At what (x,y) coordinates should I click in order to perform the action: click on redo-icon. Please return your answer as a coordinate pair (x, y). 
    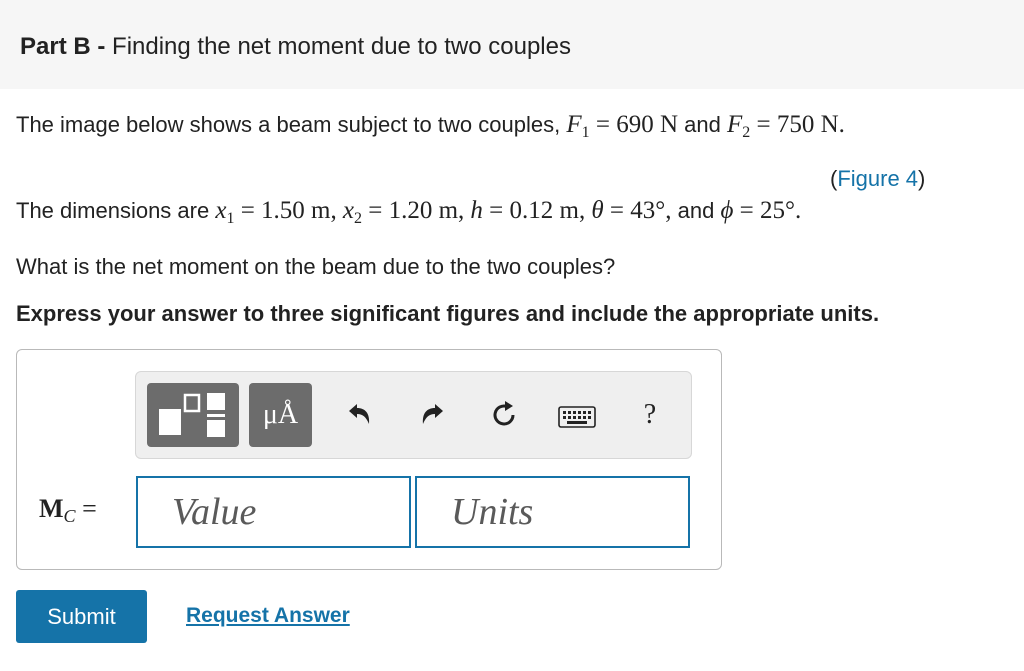
    Looking at the image, I should click on (432, 414).